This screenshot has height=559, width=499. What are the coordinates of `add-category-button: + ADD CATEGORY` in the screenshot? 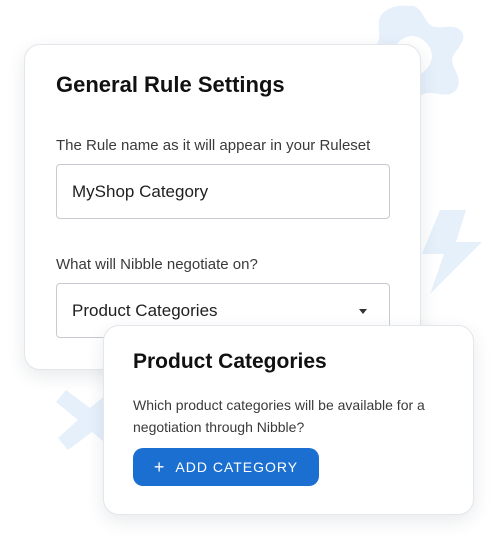 It's located at (226, 467).